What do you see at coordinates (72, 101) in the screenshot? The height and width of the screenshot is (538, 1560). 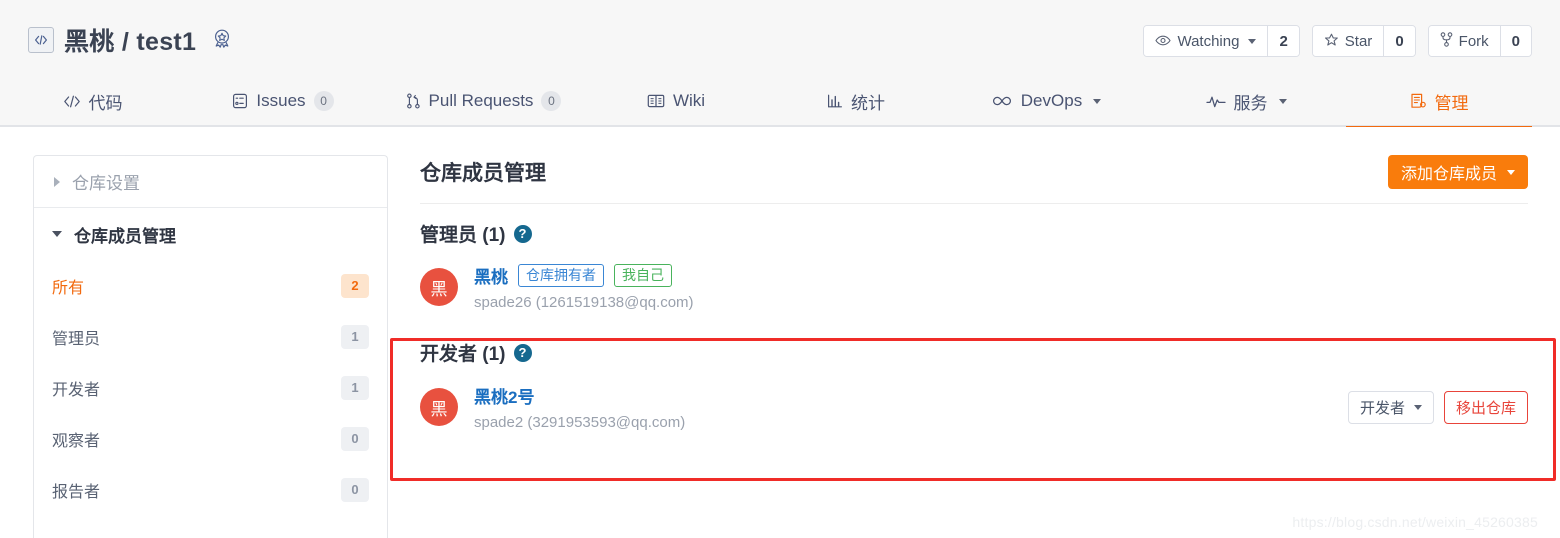 I see `code-icon` at bounding box center [72, 101].